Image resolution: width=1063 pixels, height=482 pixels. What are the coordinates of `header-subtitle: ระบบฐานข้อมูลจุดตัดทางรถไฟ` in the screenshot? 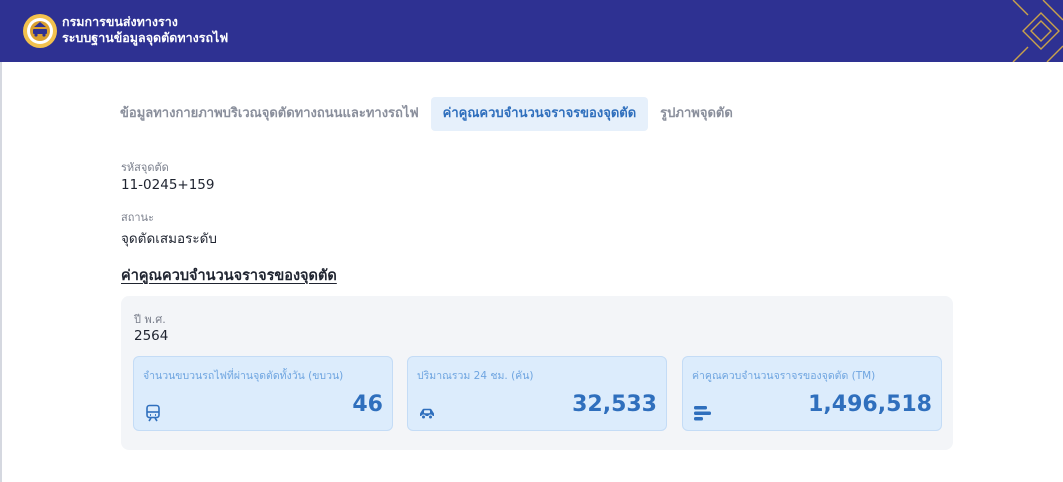 It's located at (145, 37).